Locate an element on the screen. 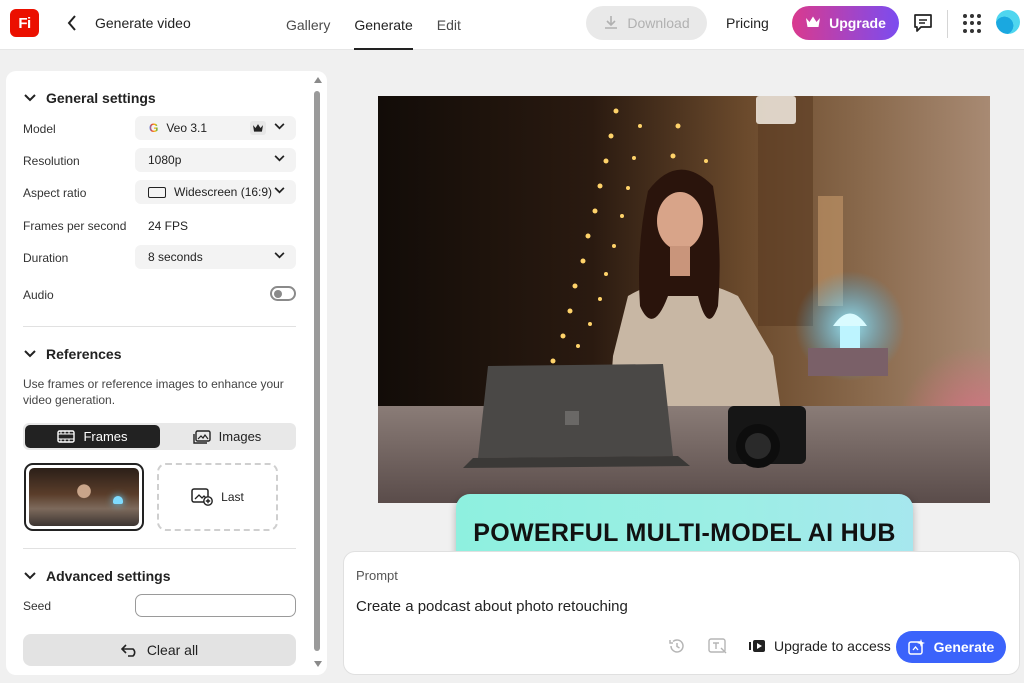 The width and height of the screenshot is (1024, 683). resolution-label: Resolution is located at coordinates (51, 161).